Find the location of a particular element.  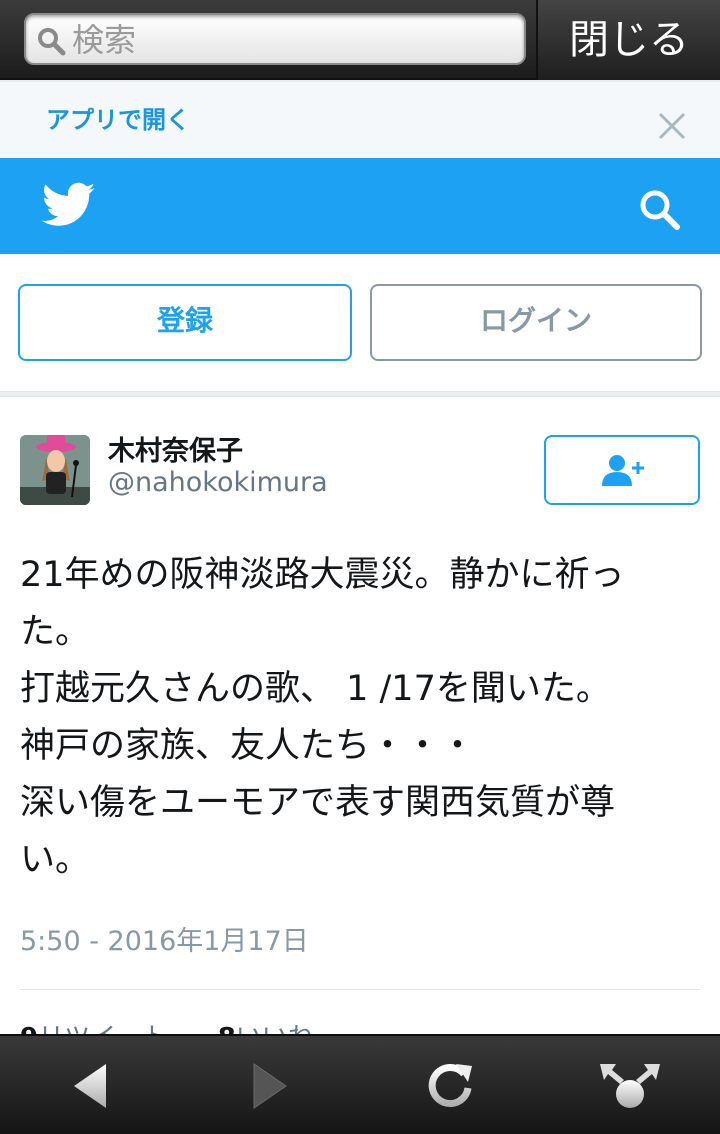

share-button is located at coordinates (630, 1085).